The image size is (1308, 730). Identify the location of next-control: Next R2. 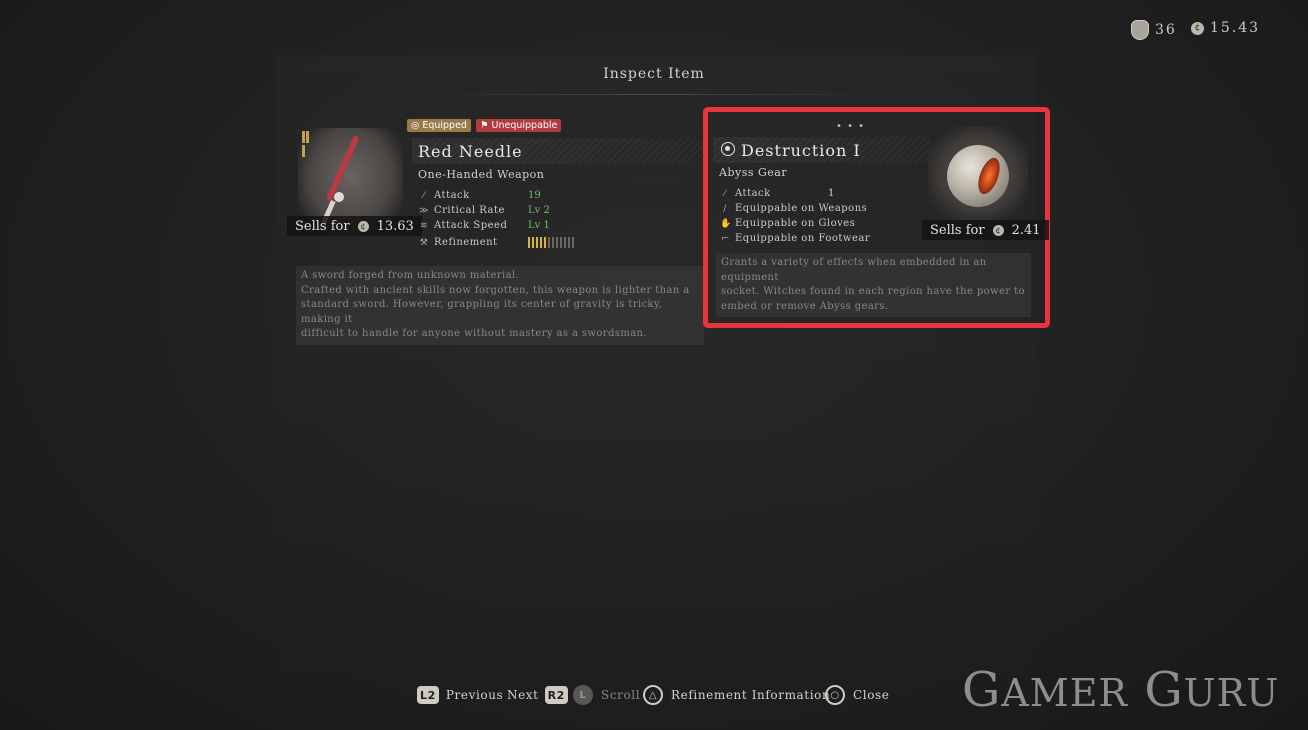
(537, 695).